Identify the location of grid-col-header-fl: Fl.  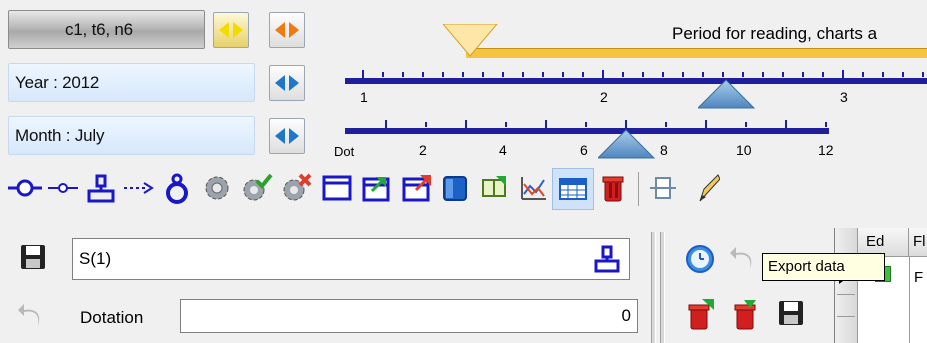
(918, 242).